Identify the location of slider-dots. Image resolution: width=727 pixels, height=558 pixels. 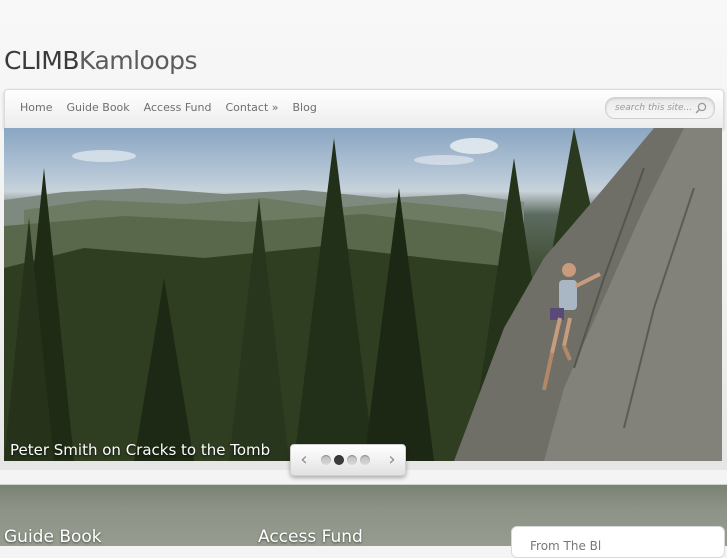
(347, 460).